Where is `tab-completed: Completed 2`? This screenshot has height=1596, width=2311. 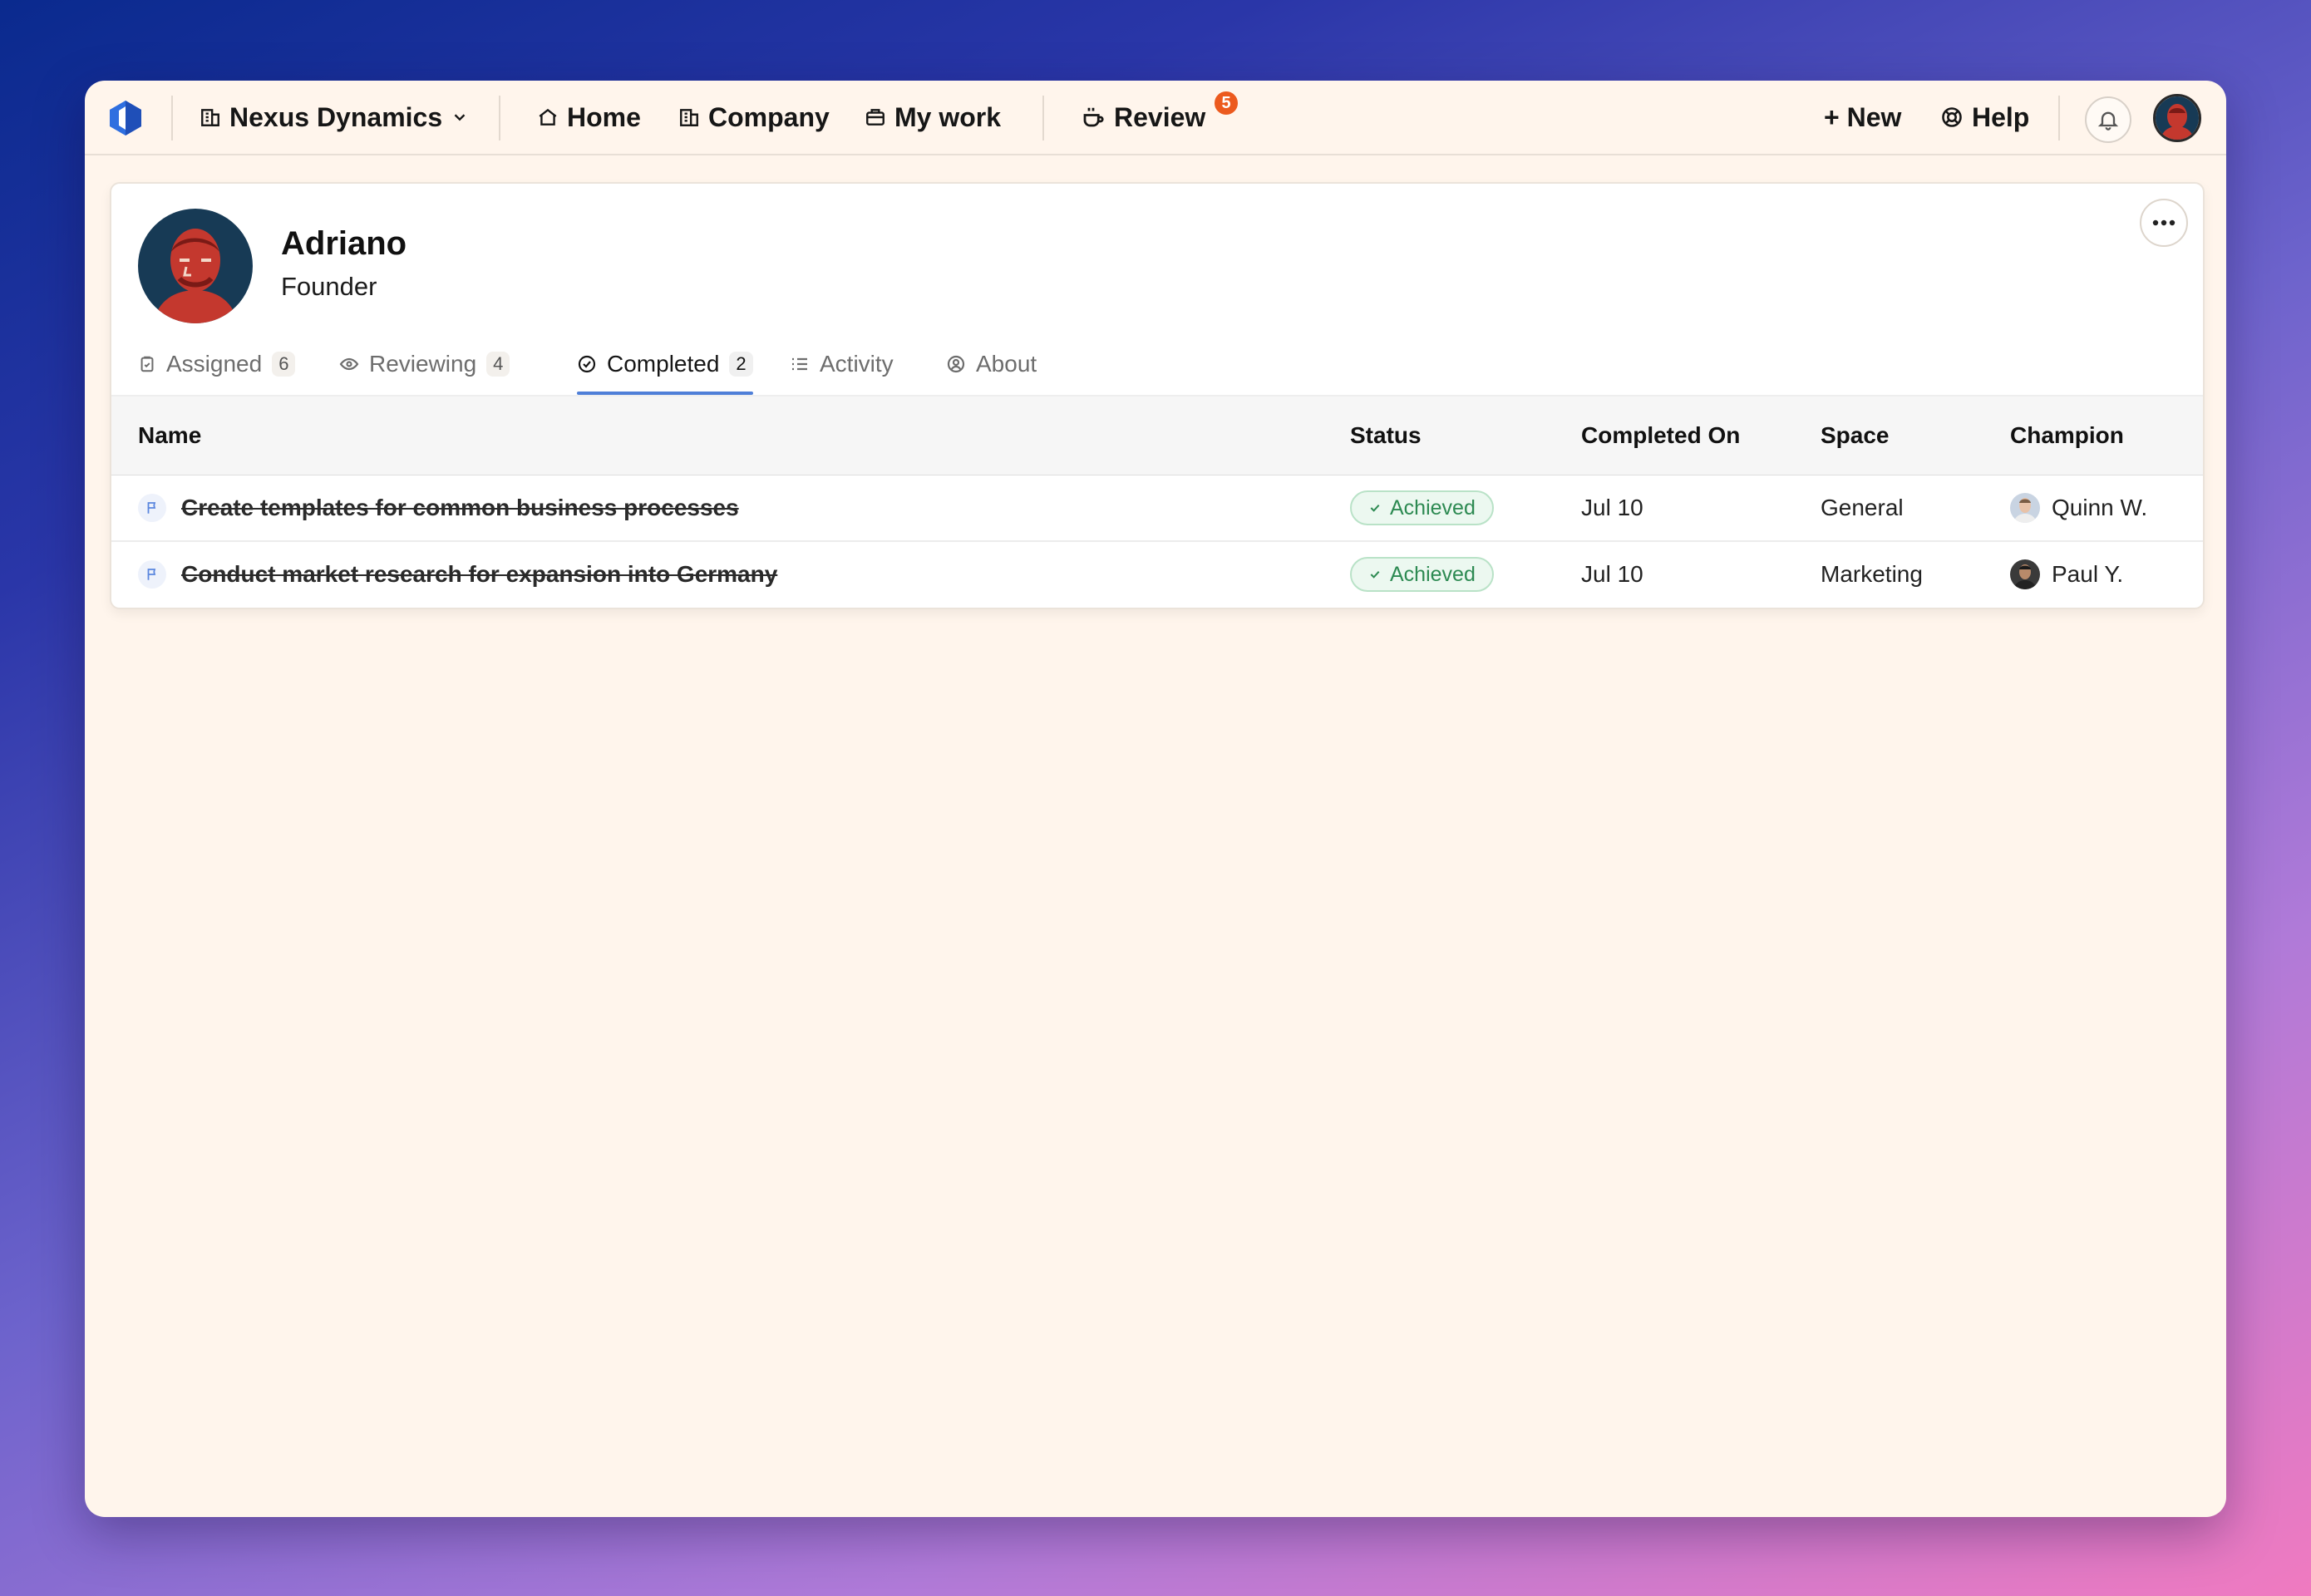
tab-completed: Completed 2 is located at coordinates (665, 365).